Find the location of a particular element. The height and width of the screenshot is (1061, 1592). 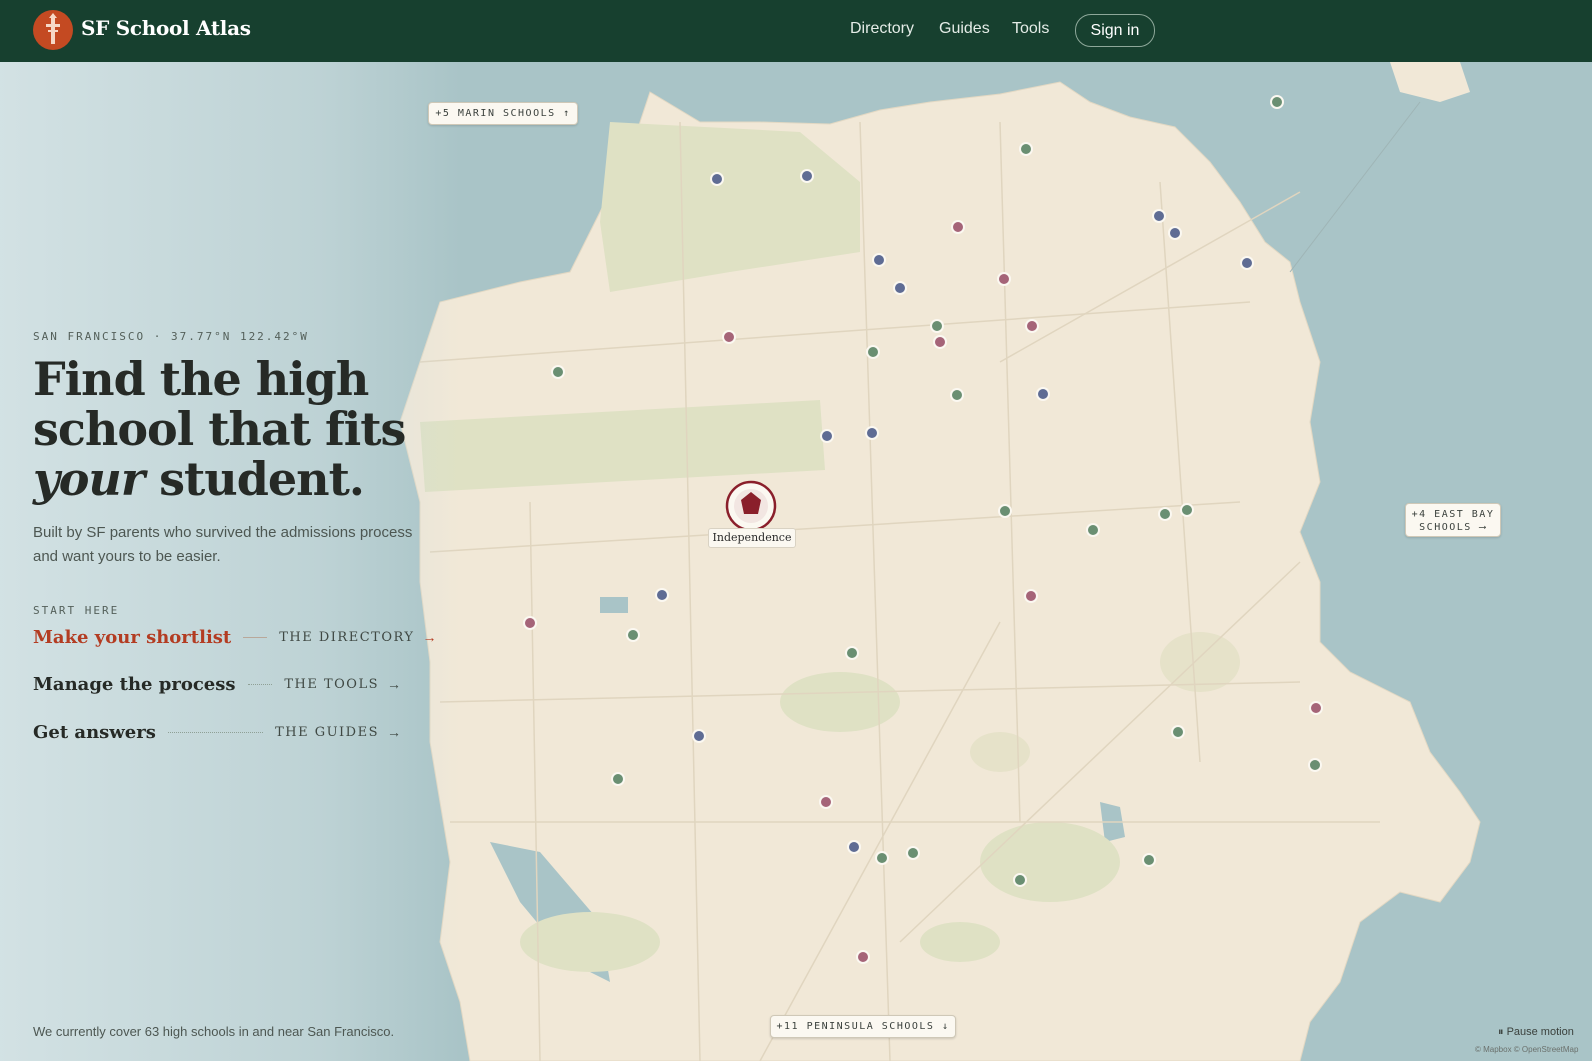

cta-get-answers: Get answers THE GUIDES → is located at coordinates (217, 732).